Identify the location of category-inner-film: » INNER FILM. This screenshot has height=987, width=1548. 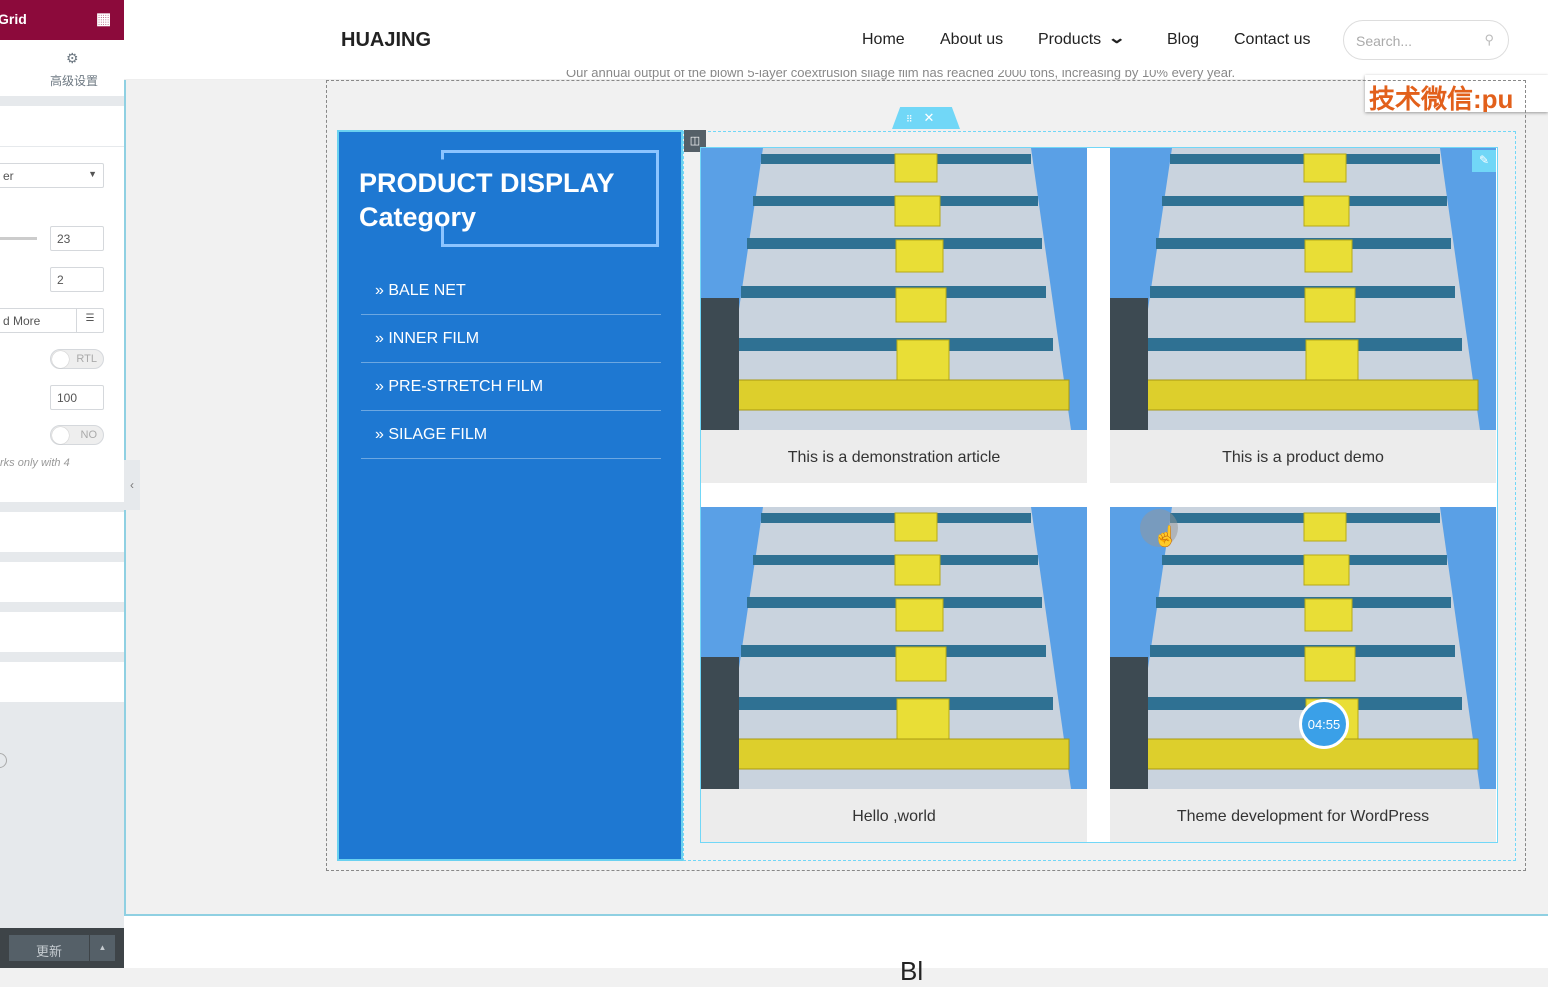
(511, 339).